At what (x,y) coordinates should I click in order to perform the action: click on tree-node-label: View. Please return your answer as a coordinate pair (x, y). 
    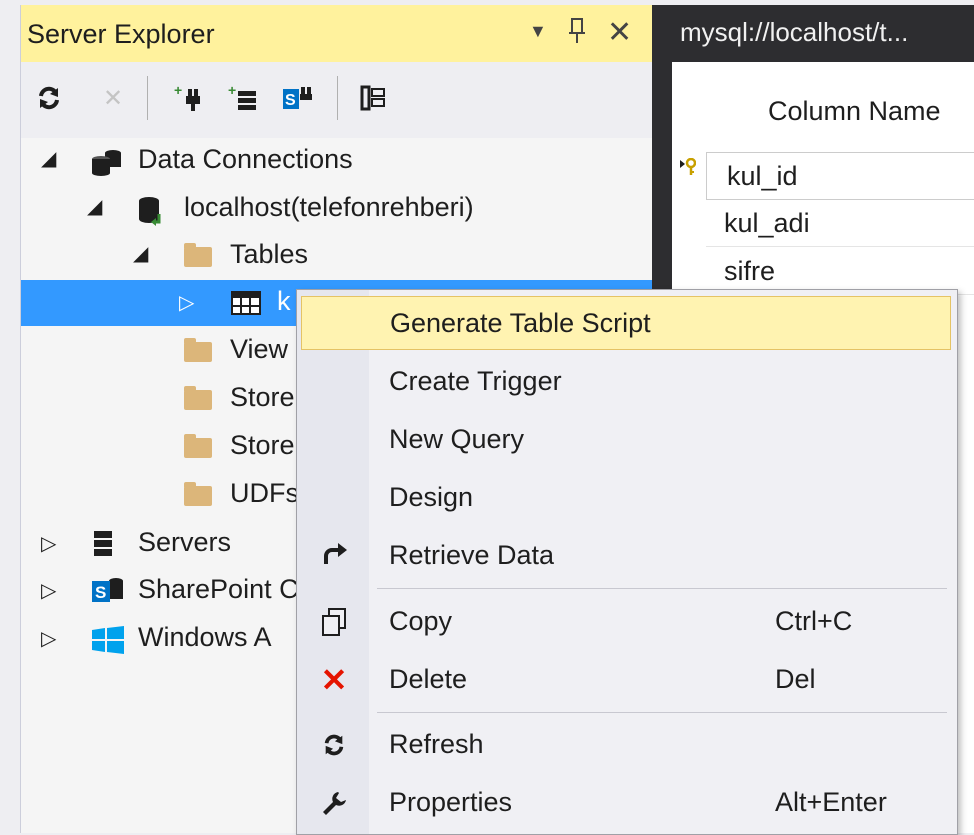
    Looking at the image, I should click on (259, 349).